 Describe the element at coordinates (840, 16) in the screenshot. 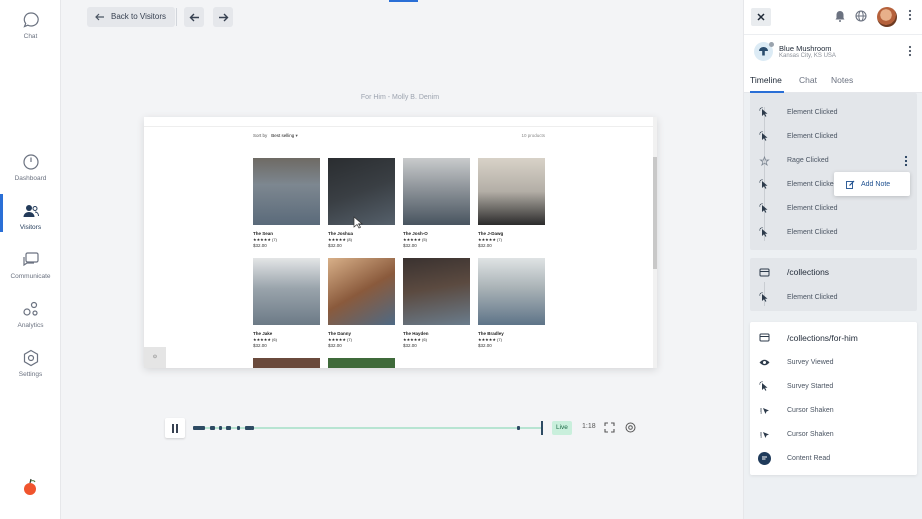

I see `bell-icon` at that location.